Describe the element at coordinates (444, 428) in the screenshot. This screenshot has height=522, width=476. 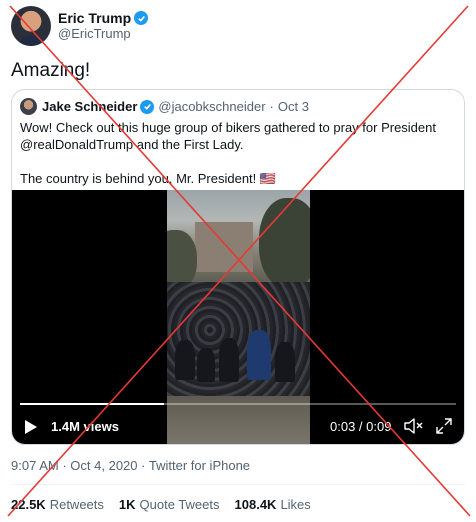
I see `fullscreen-icon` at that location.